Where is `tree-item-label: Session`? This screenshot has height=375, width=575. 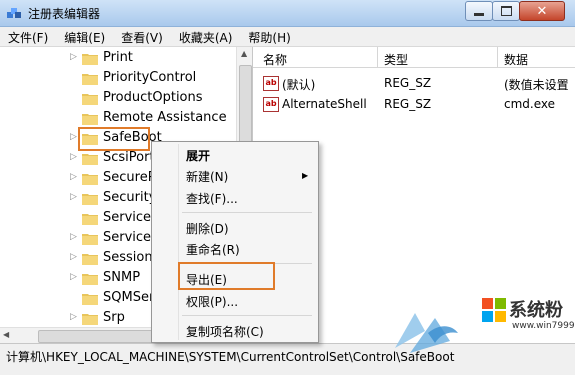
tree-item-label: Session is located at coordinates (128, 257).